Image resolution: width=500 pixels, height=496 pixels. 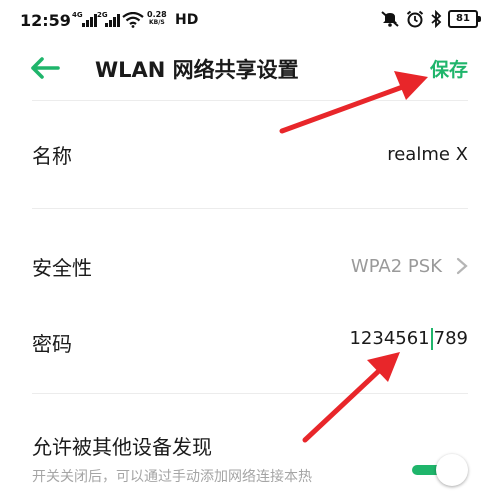 What do you see at coordinates (133, 20) in the screenshot?
I see `wifi-icon` at bounding box center [133, 20].